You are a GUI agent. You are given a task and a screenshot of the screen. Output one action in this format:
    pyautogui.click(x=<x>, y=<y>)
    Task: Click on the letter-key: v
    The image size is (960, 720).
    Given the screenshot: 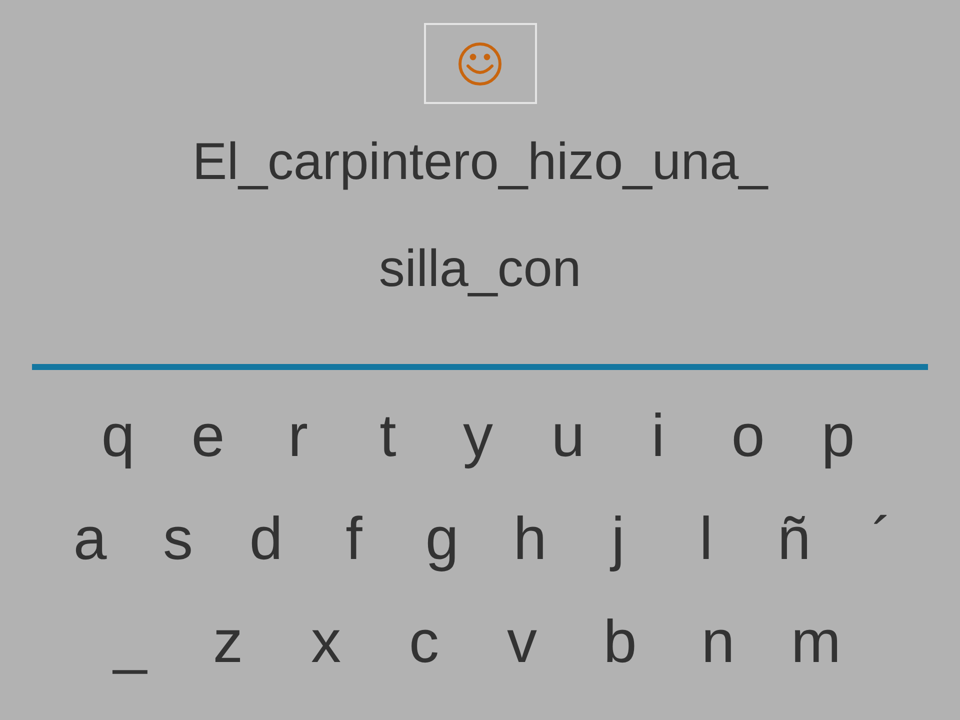 What is the action you would take?
    pyautogui.click(x=522, y=641)
    